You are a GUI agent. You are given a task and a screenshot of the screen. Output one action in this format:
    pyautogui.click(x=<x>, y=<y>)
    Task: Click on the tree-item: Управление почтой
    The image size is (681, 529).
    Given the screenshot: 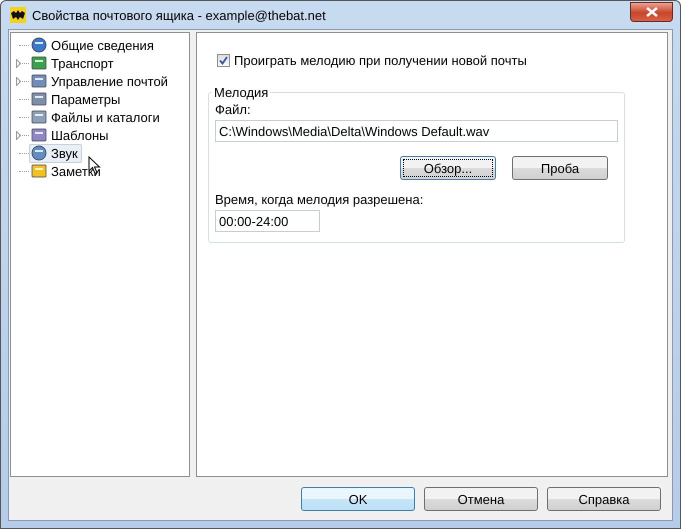 What is the action you would take?
    pyautogui.click(x=100, y=81)
    